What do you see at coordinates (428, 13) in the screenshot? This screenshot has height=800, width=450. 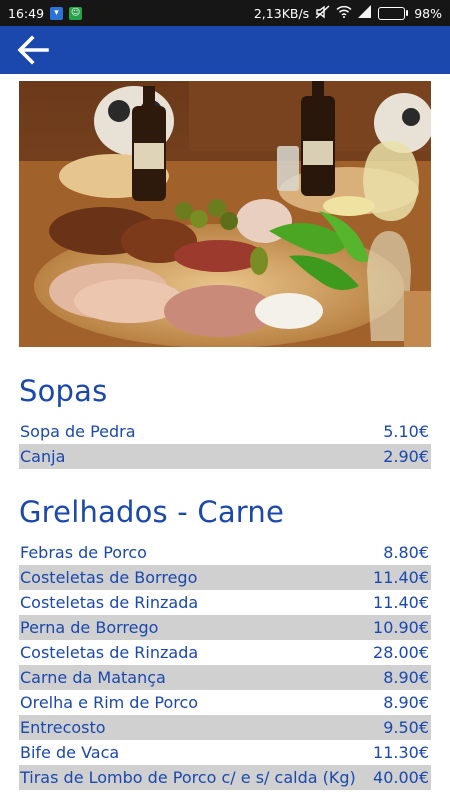 I see `battery-percent: 98%` at bounding box center [428, 13].